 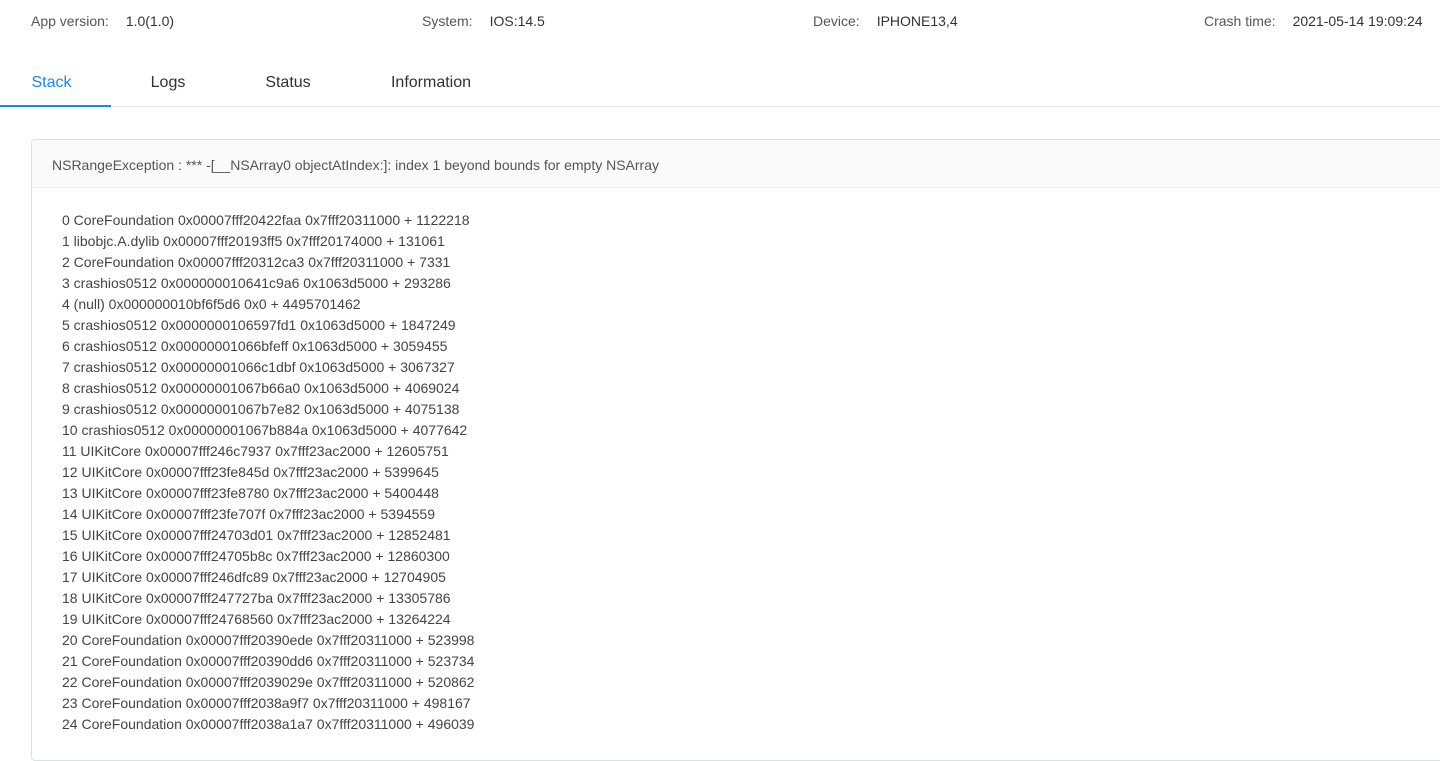 I want to click on tab-status: Status, so click(x=288, y=83).